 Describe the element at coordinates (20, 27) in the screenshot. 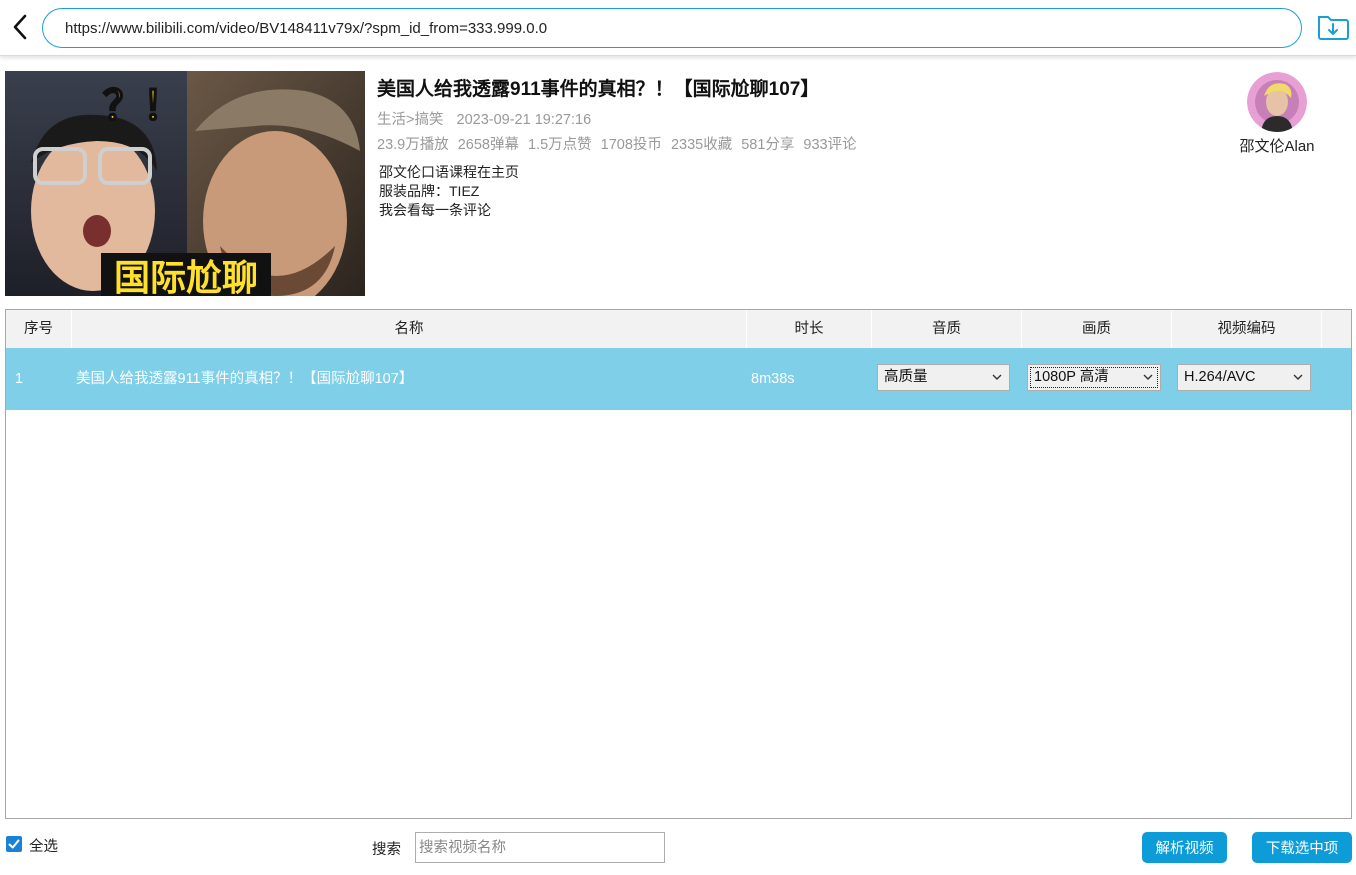

I see `back-icon` at that location.